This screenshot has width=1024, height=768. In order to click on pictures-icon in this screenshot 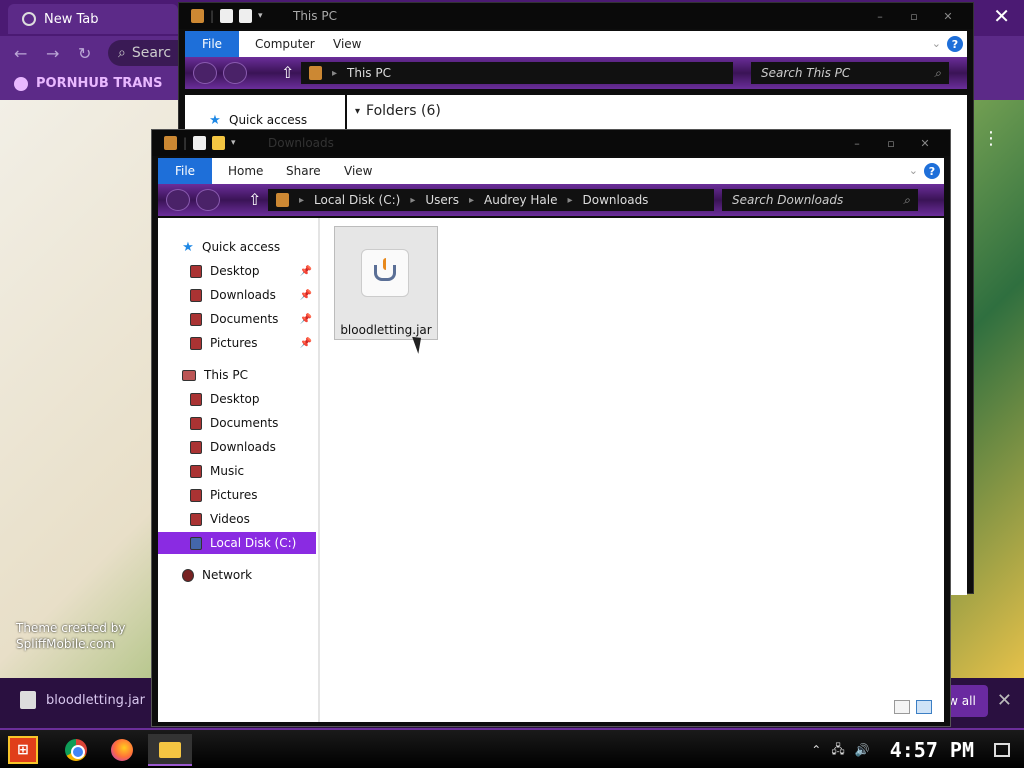, I will do `click(196, 495)`.